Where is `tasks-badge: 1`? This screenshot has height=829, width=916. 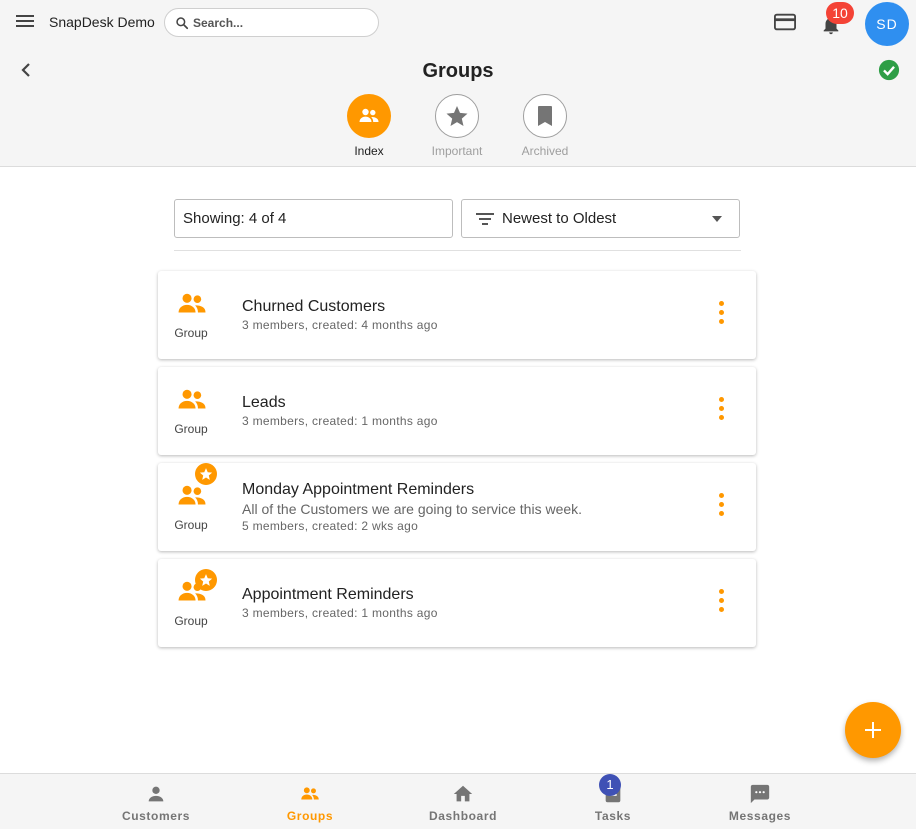 tasks-badge: 1 is located at coordinates (610, 785).